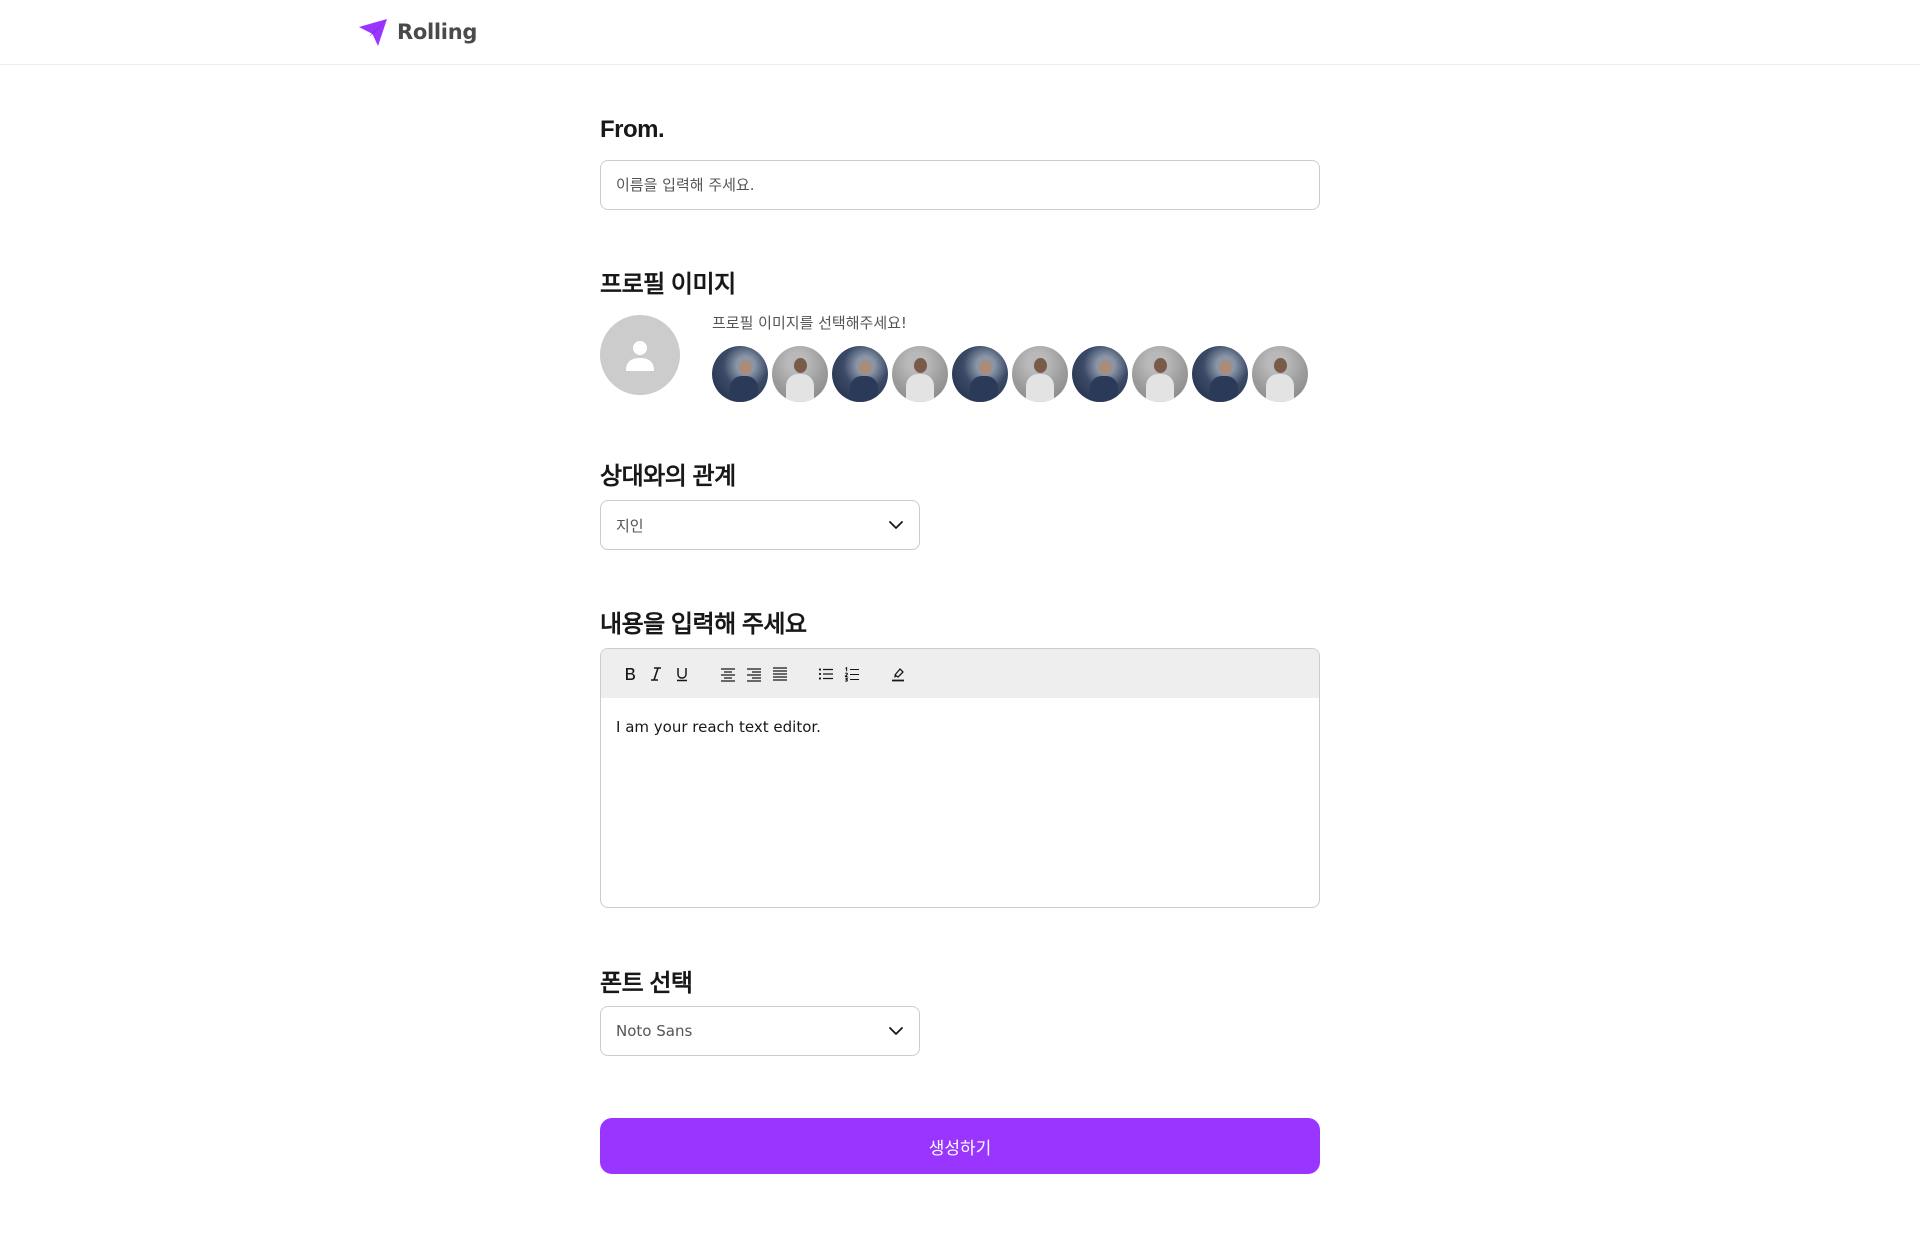 Image resolution: width=1920 pixels, height=1234 pixels. Describe the element at coordinates (898, 674) in the screenshot. I see `highlighter-icon` at that location.